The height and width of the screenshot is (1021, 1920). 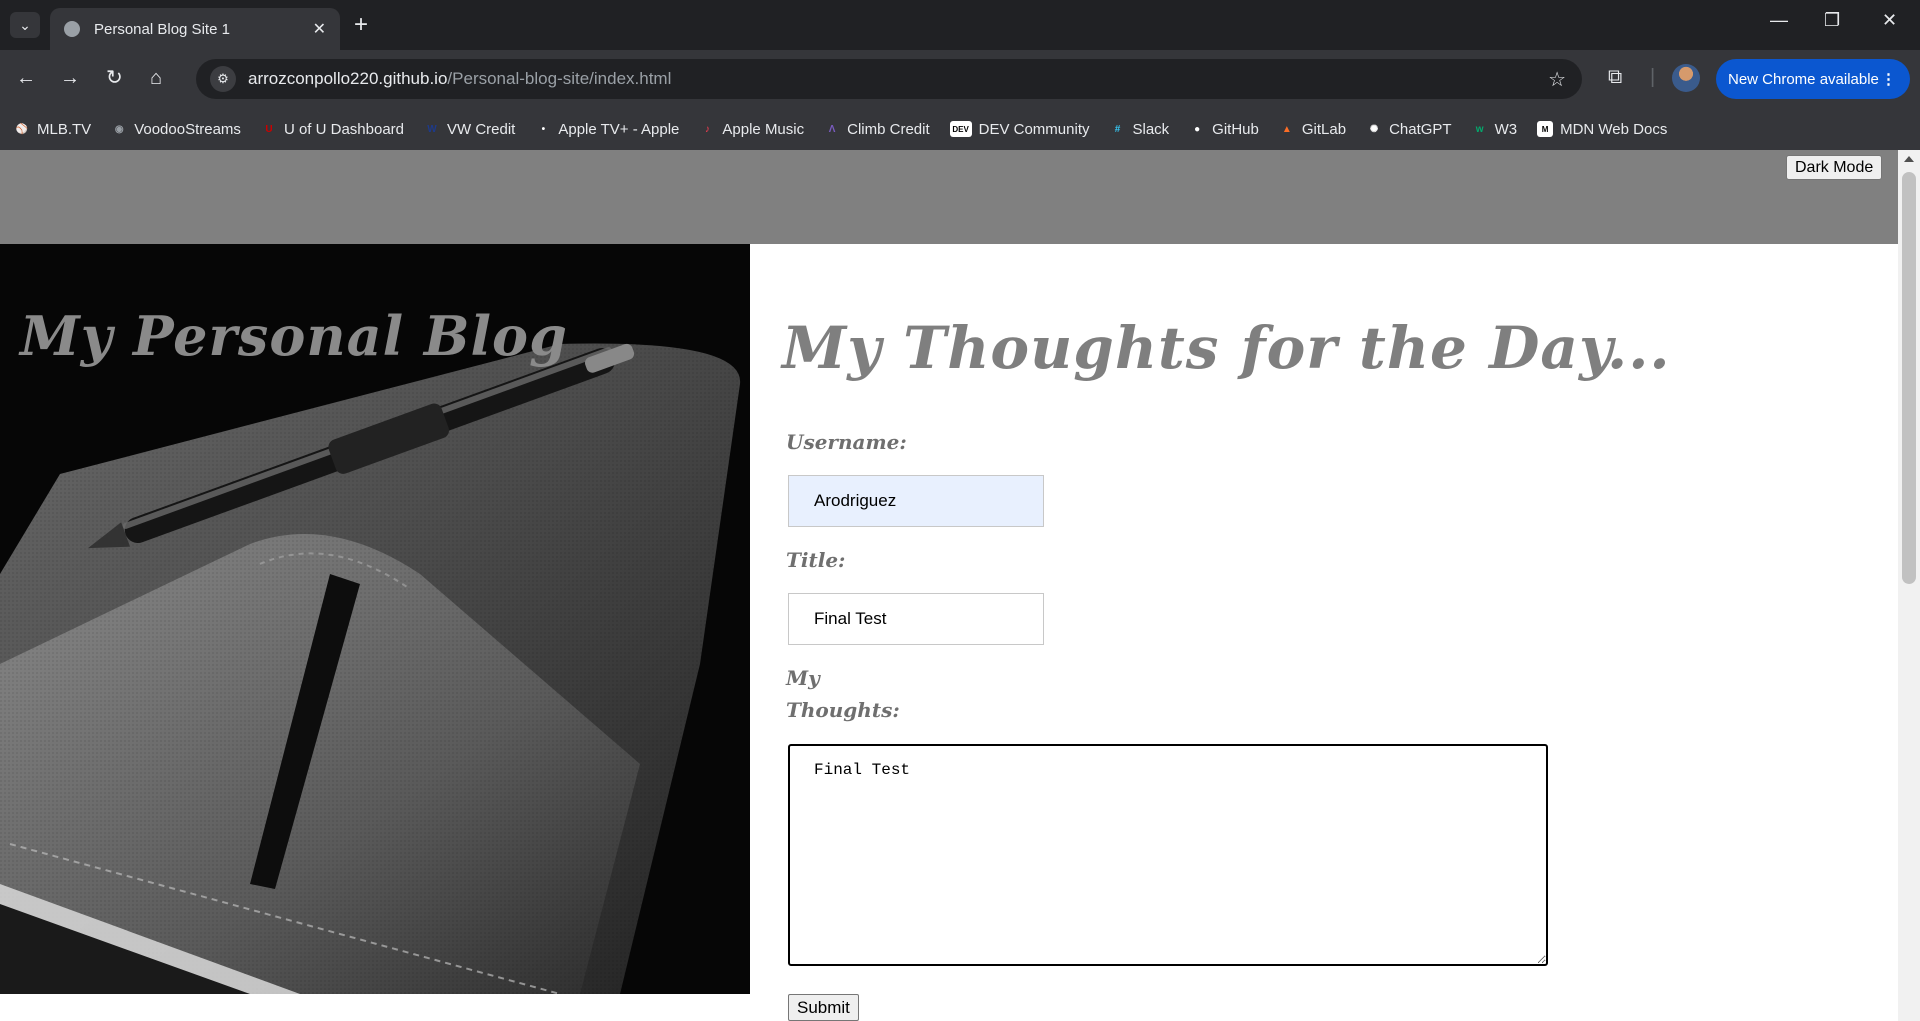 I want to click on bookmark-github: ● GitHub, so click(x=1224, y=129).